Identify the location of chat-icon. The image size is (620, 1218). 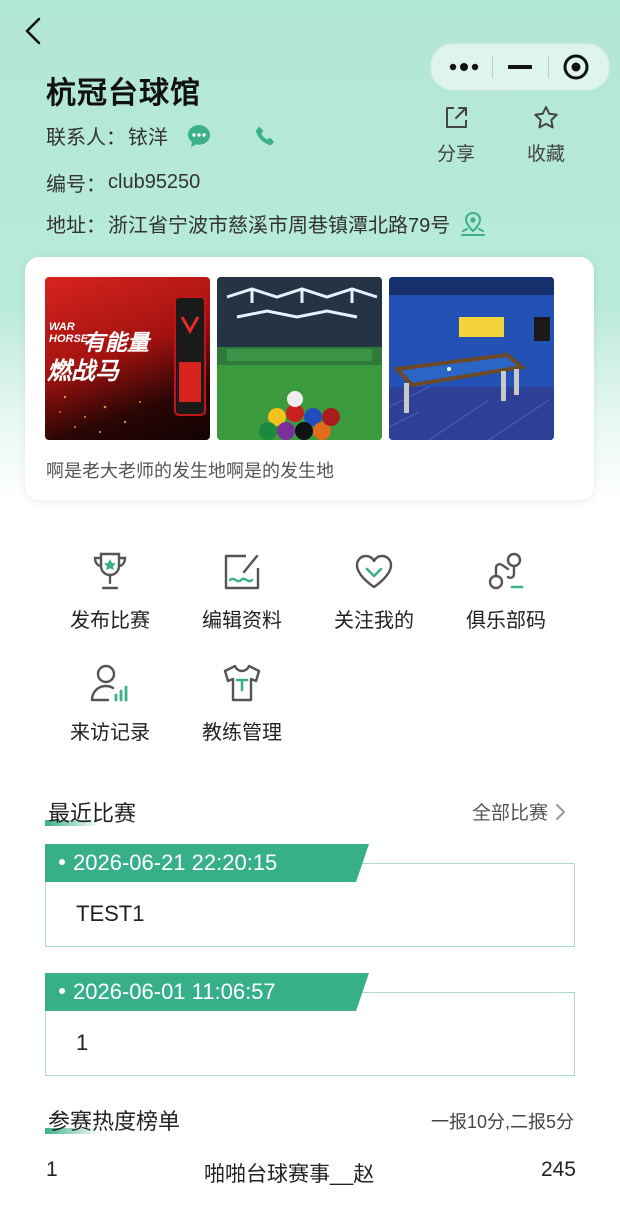
(199, 136).